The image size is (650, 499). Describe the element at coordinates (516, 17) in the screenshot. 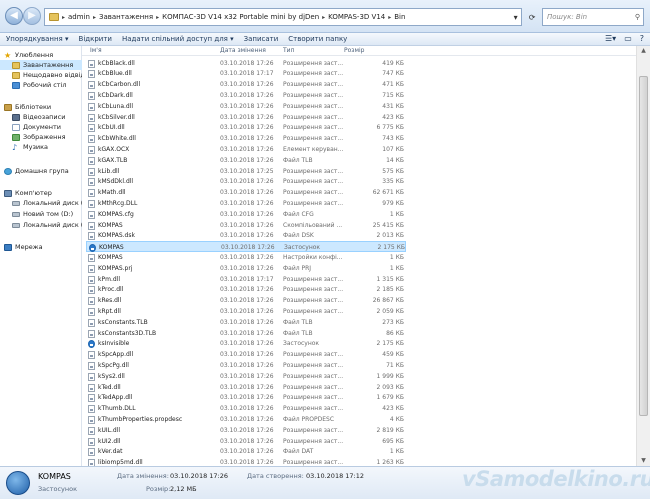

I see `dropdown-arrow-icon: ▾` at that location.